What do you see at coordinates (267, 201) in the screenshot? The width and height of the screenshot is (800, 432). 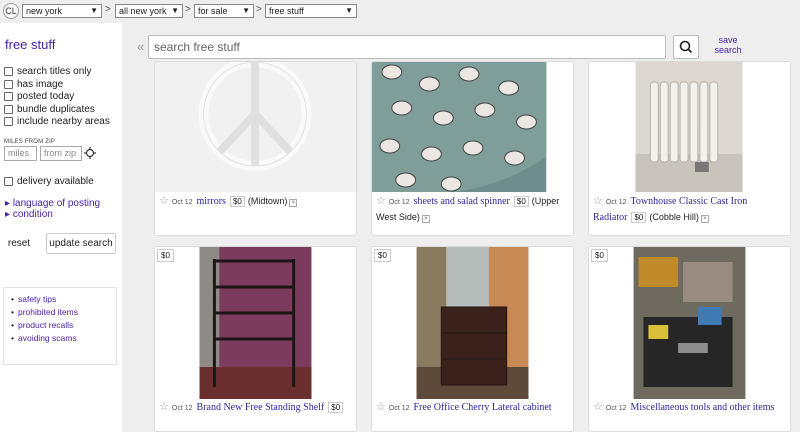 I see `listing-neighborhood: (Midtown)` at bounding box center [267, 201].